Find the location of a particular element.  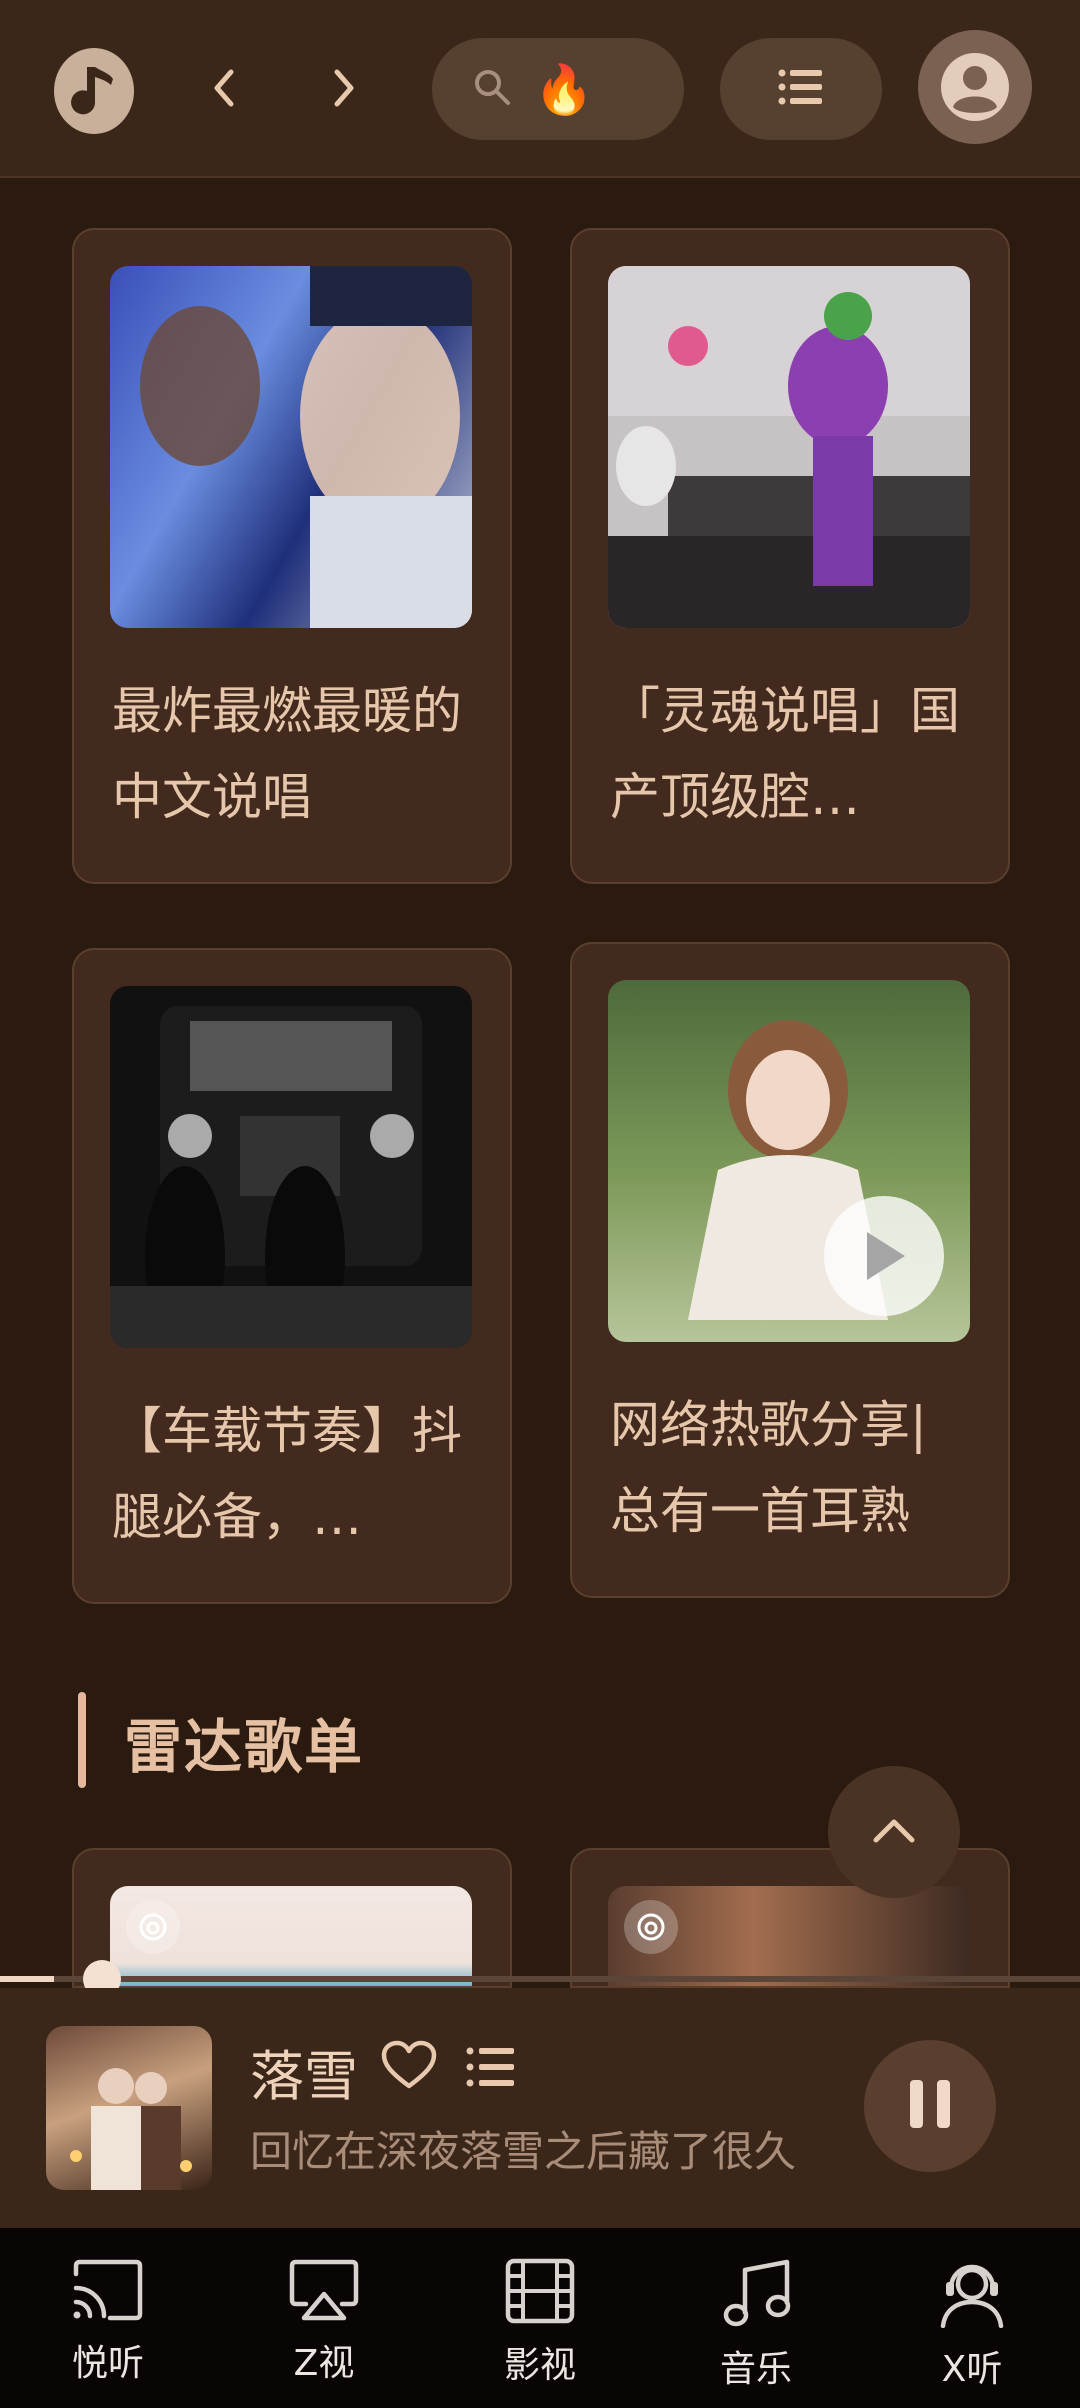

nav-item-zshi: Z视 is located at coordinates (324, 2318).